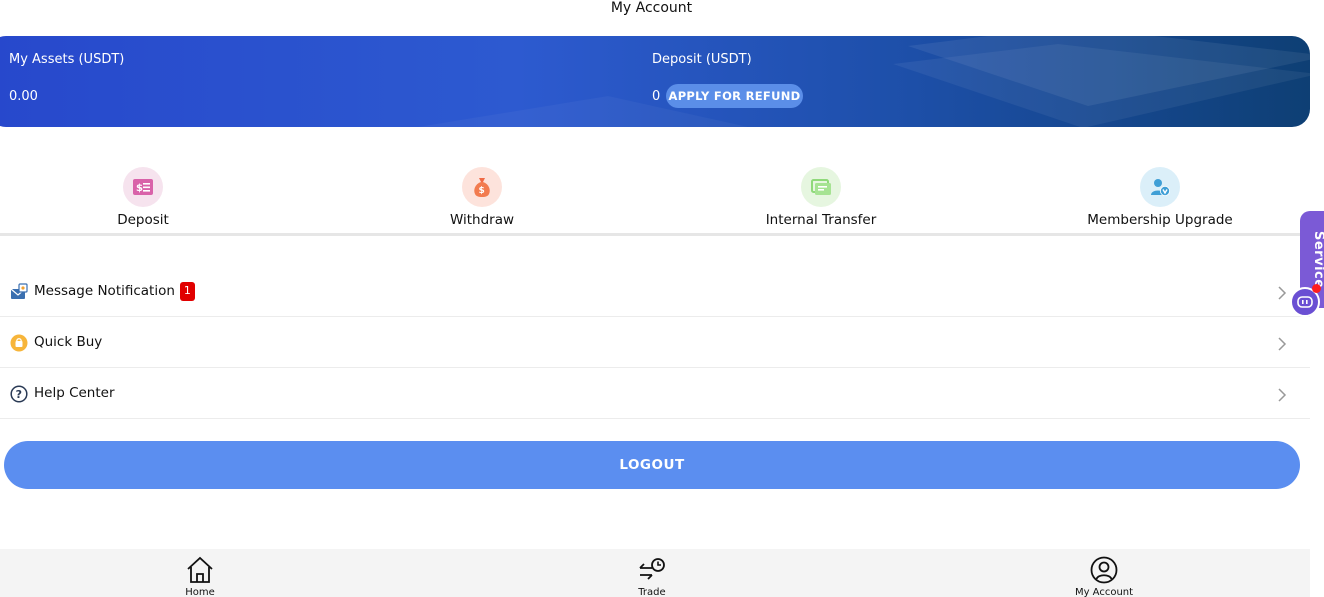 The width and height of the screenshot is (1324, 597). Describe the element at coordinates (19, 343) in the screenshot. I see `quick-buy-icon` at that location.